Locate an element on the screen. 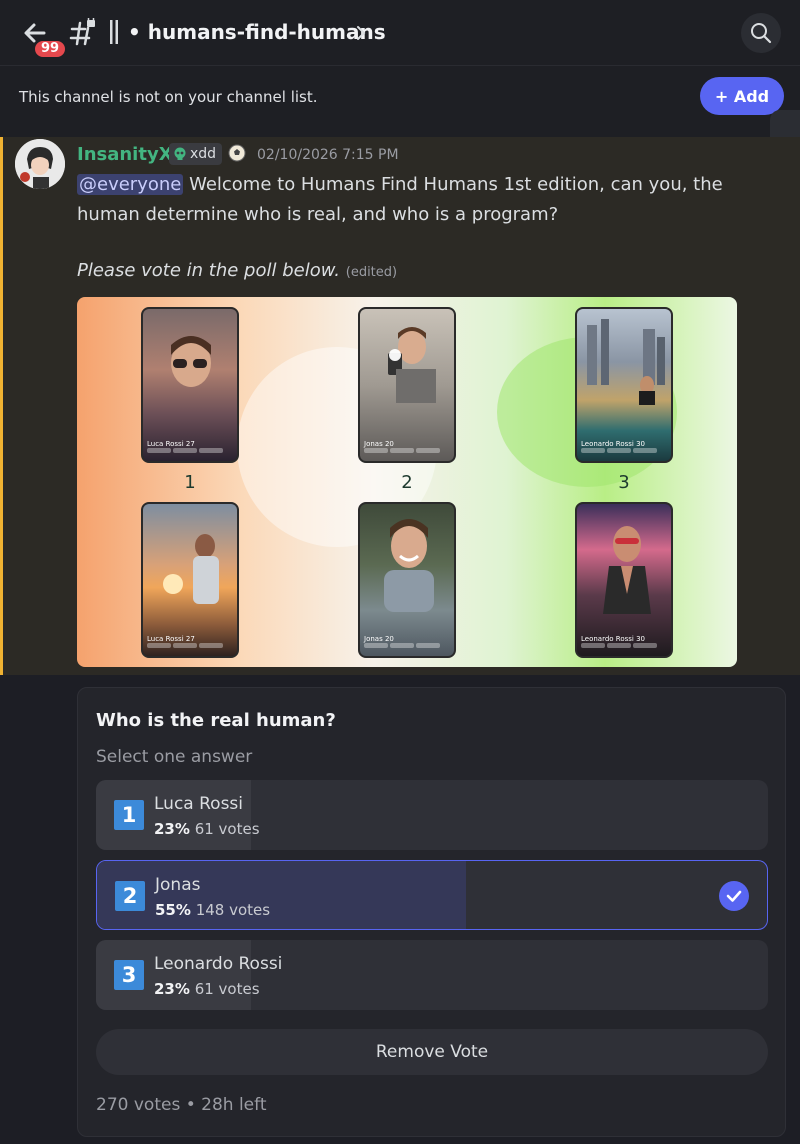 This screenshot has width=800, height=1144. search-button is located at coordinates (761, 33).